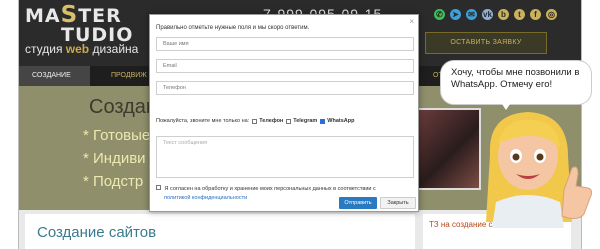 The height and width of the screenshot is (249, 600). Describe the element at coordinates (519, 14) in the screenshot. I see `twitter-icon: t` at that location.